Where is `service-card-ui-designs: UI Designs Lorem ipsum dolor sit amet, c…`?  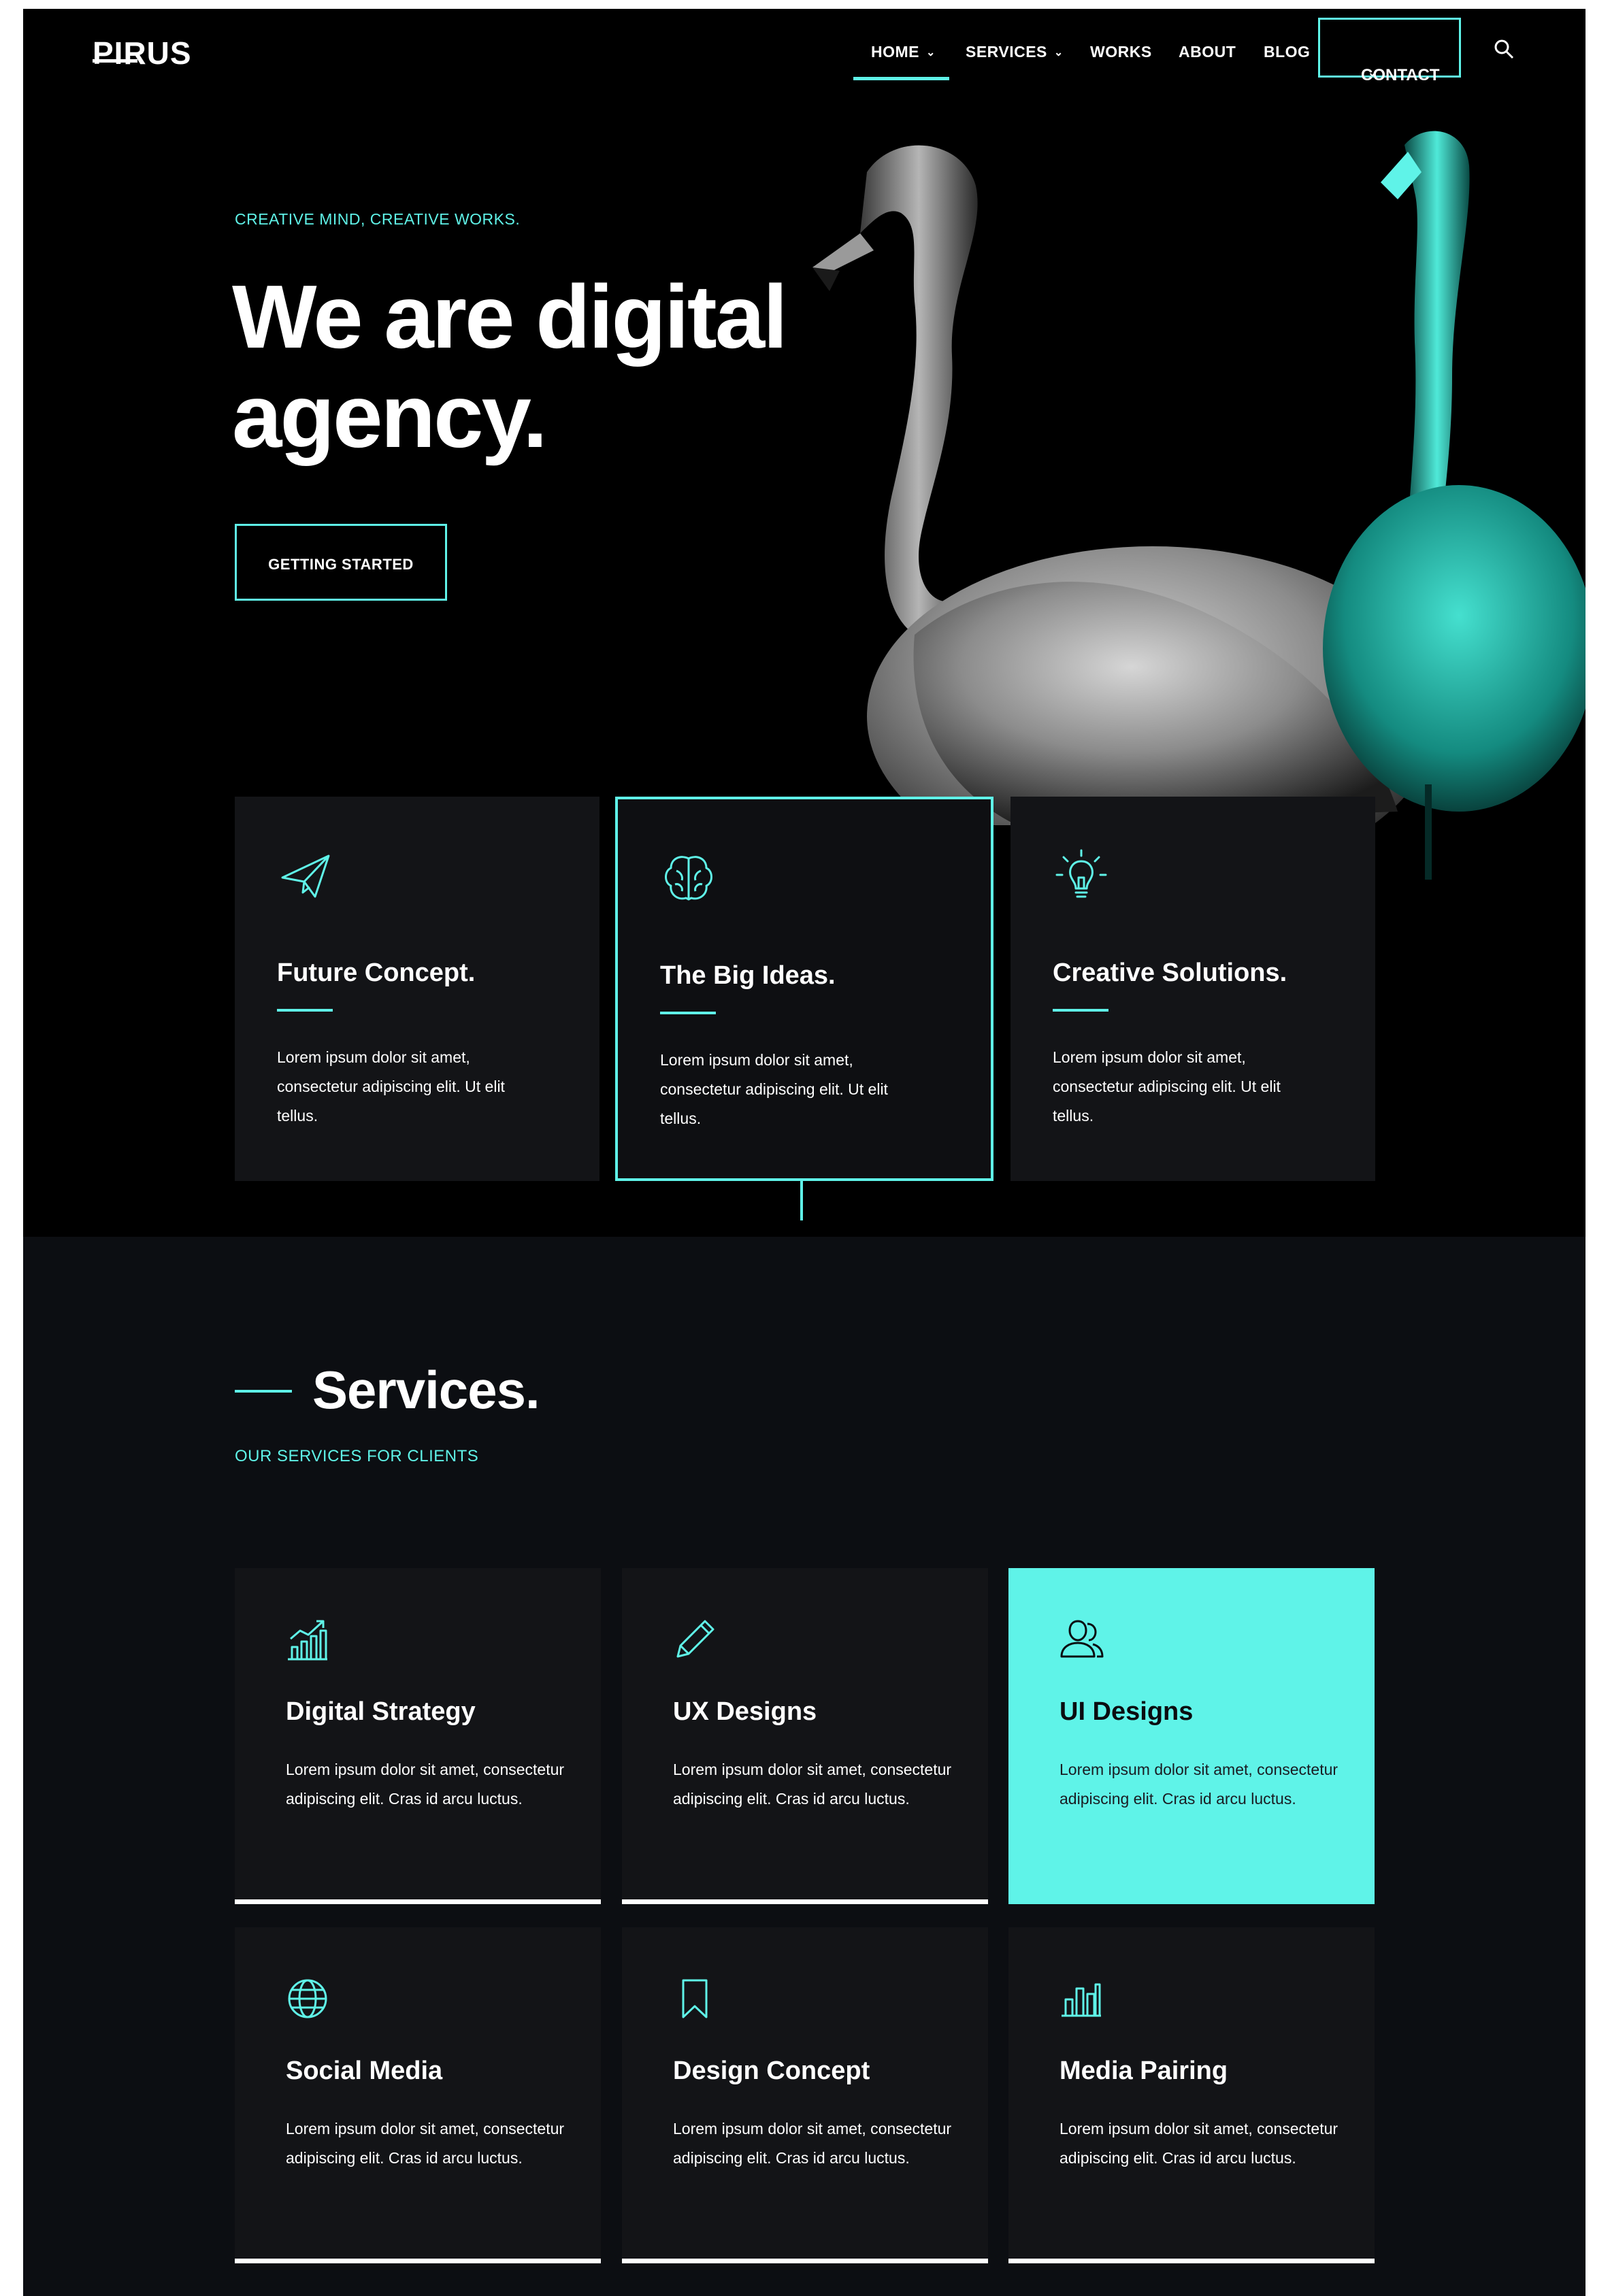 service-card-ui-designs: UI Designs Lorem ipsum dolor sit amet, c… is located at coordinates (1191, 1736).